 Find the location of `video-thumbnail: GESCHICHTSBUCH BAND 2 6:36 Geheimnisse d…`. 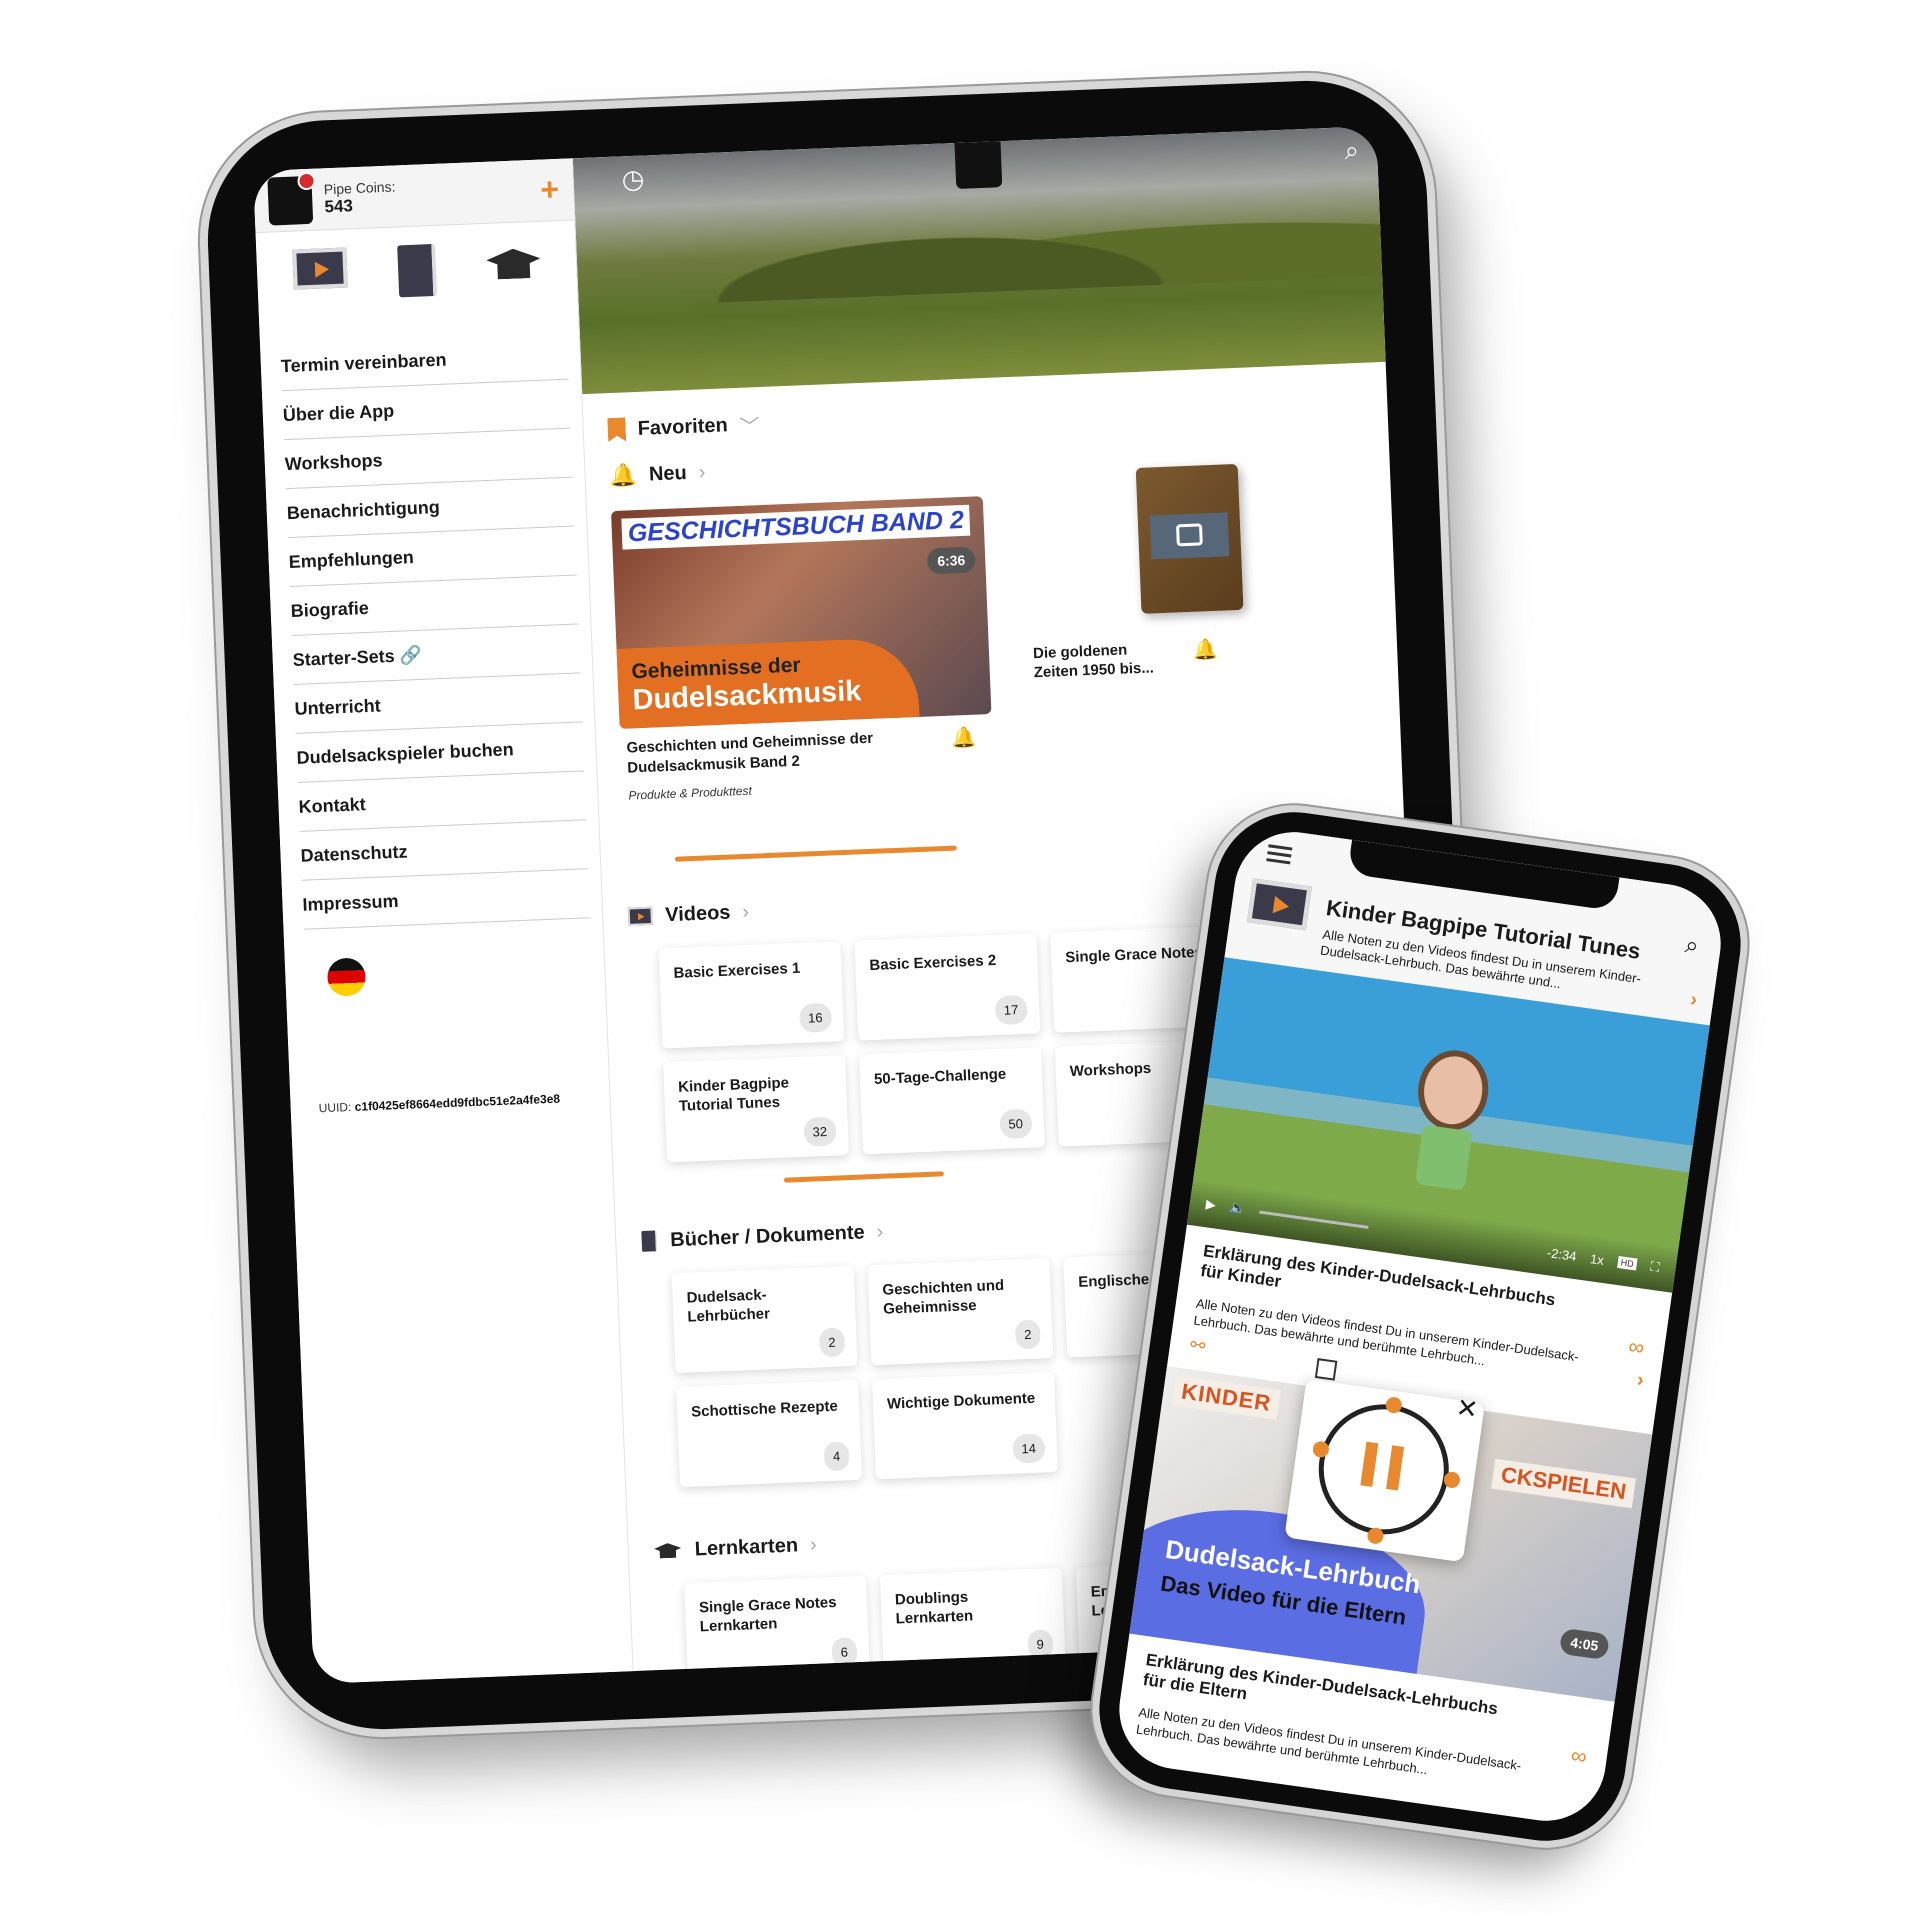

video-thumbnail: GESCHICHTSBUCH BAND 2 6:36 Geheimnisse d… is located at coordinates (801, 612).